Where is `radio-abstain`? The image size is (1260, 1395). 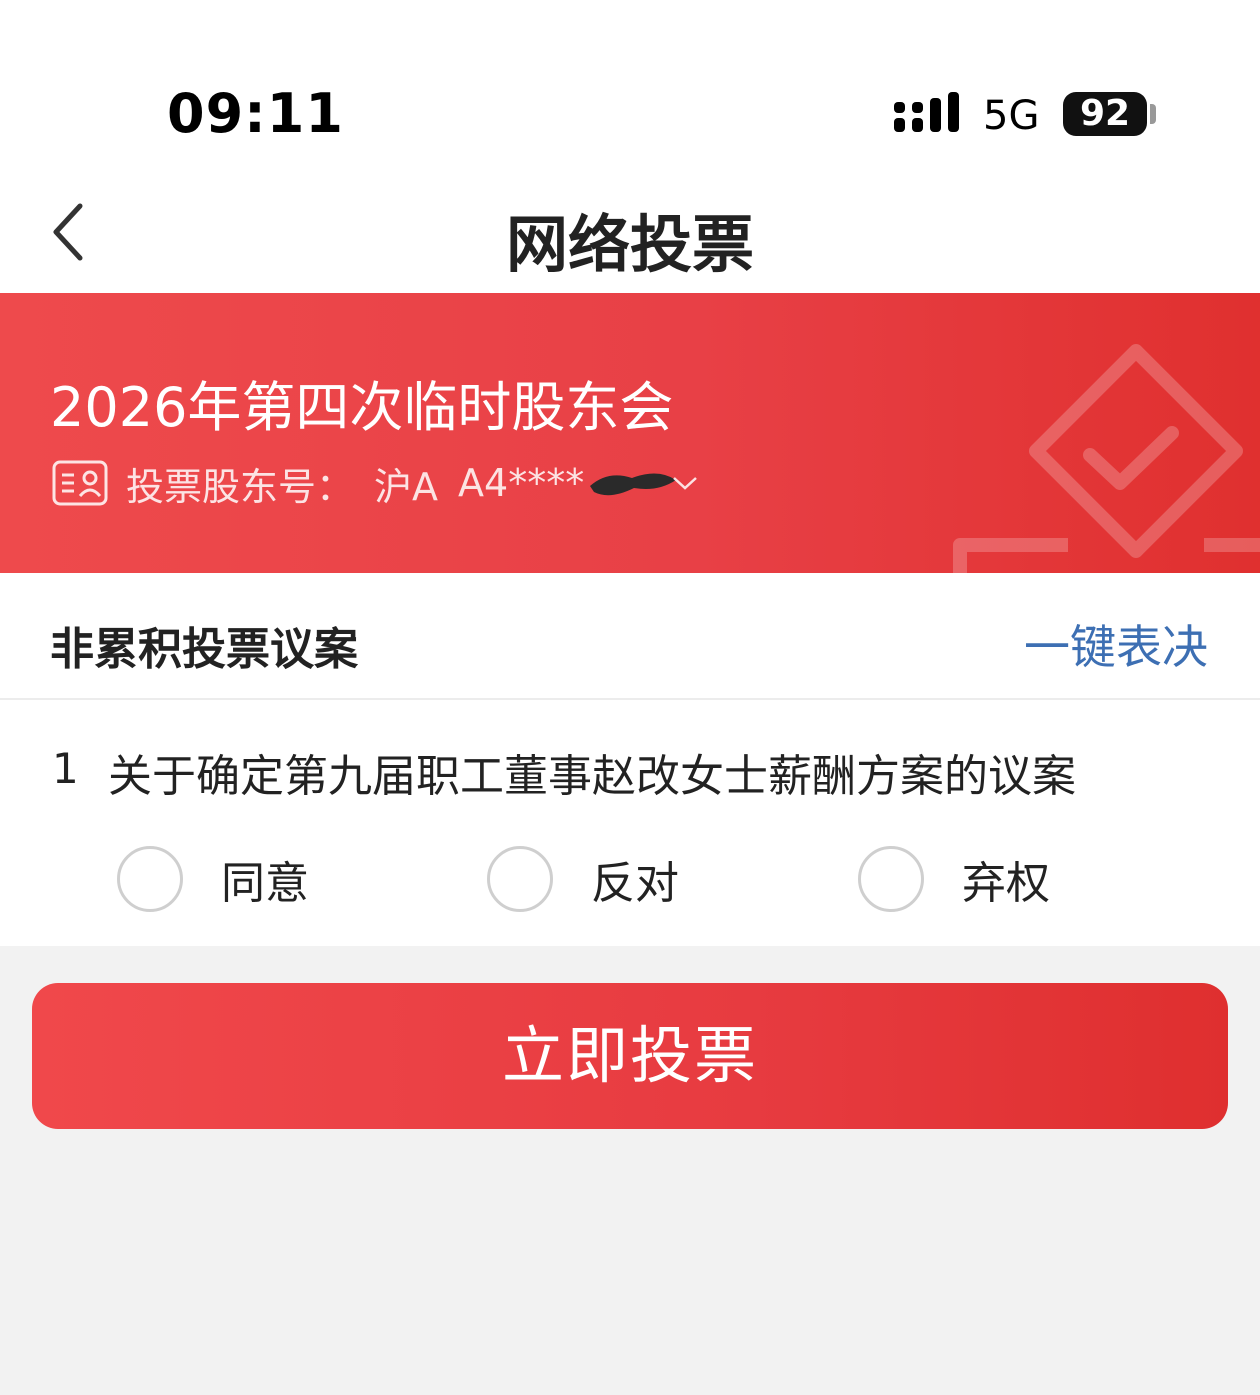
radio-abstain is located at coordinates (891, 879).